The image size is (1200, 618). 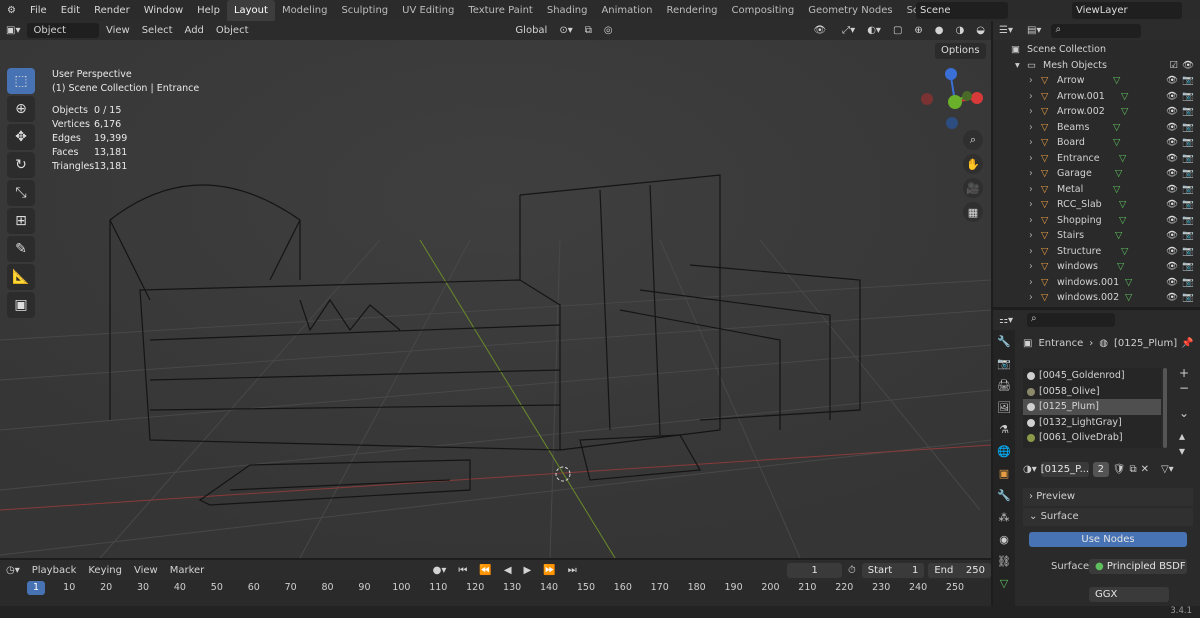 What do you see at coordinates (952, 123) in the screenshot?
I see `gizmo-neg-z` at bounding box center [952, 123].